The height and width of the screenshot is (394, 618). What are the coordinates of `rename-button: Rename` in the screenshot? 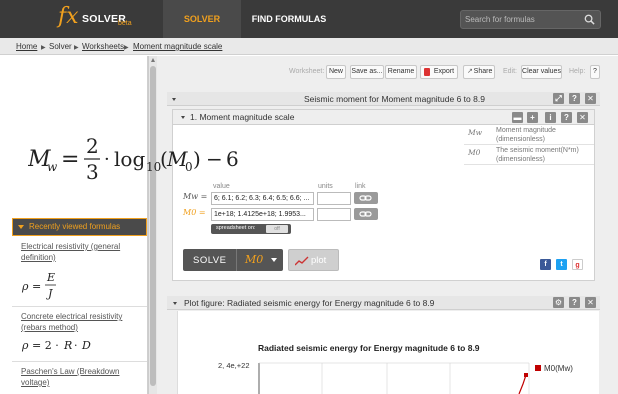 It's located at (401, 72).